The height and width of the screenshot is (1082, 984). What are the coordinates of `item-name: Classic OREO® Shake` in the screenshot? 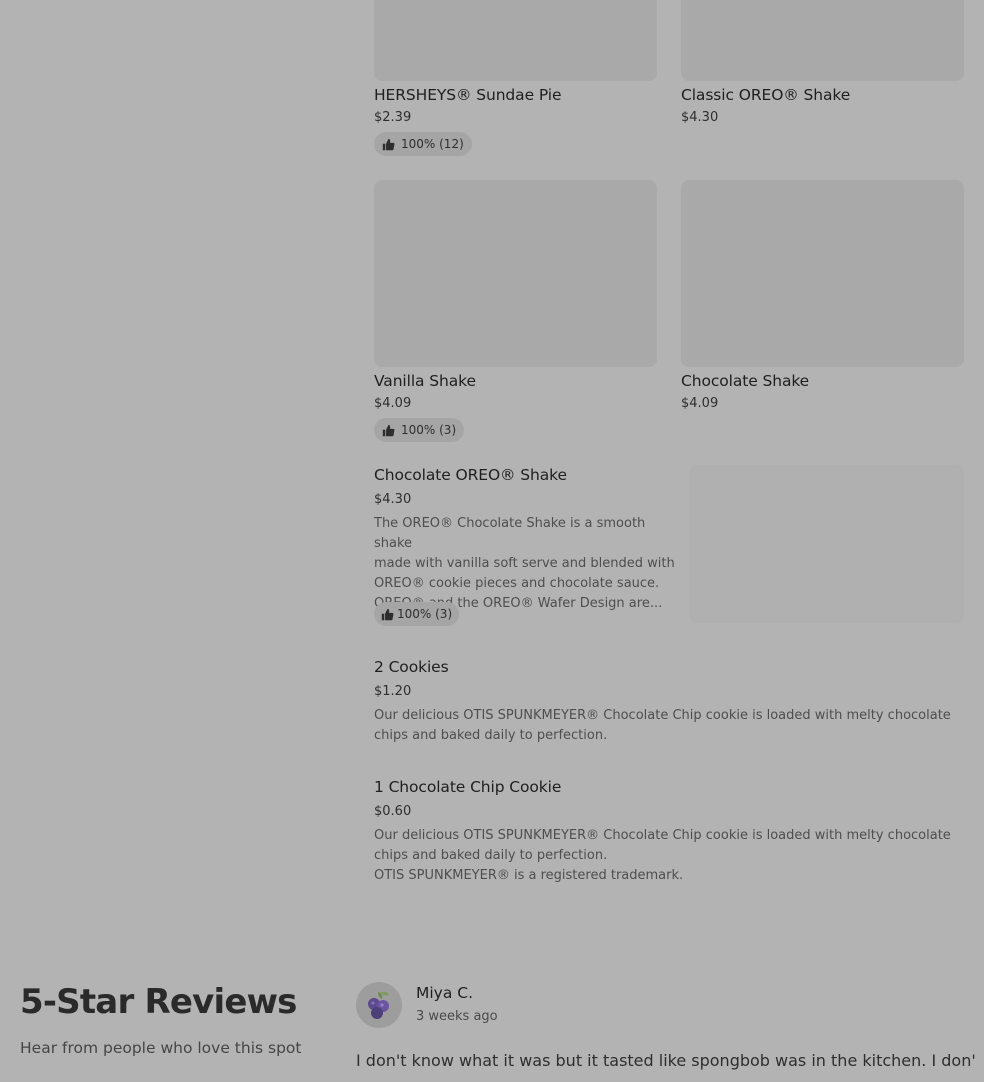 It's located at (765, 95).